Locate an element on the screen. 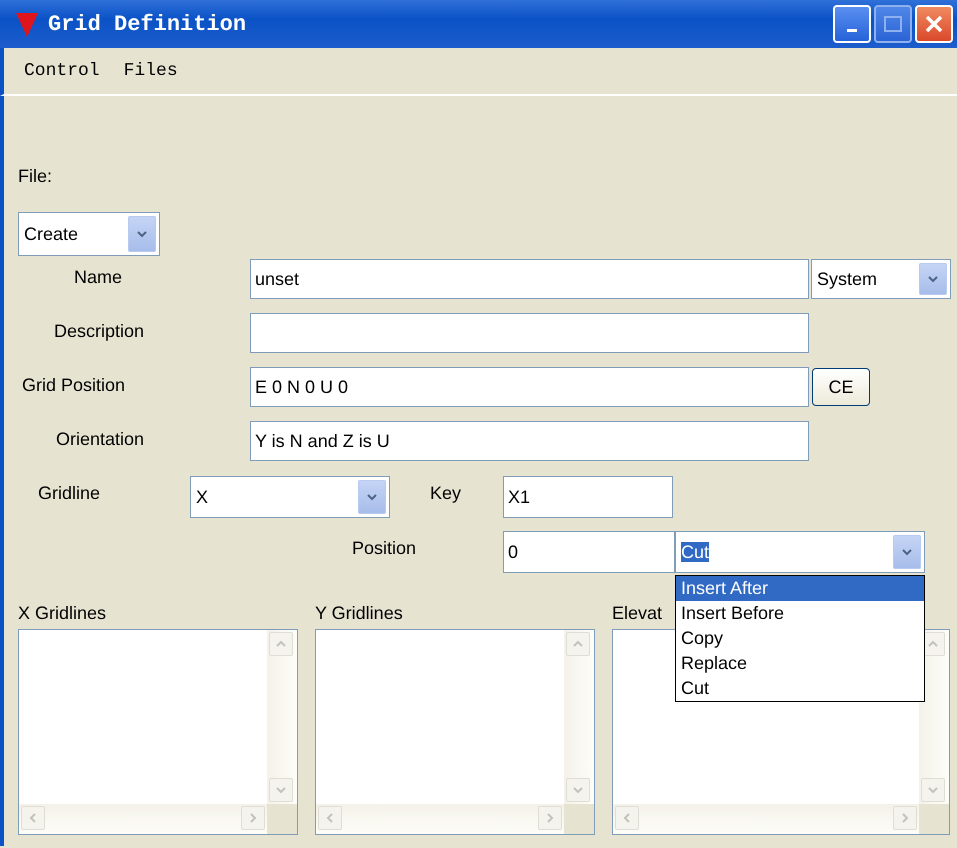 This screenshot has height=848, width=957. field-label: Position is located at coordinates (384, 548).